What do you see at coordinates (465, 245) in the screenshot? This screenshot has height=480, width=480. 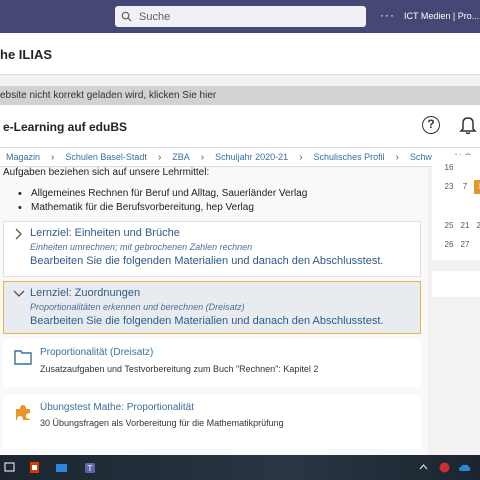 I see `calendar-day: 27` at bounding box center [465, 245].